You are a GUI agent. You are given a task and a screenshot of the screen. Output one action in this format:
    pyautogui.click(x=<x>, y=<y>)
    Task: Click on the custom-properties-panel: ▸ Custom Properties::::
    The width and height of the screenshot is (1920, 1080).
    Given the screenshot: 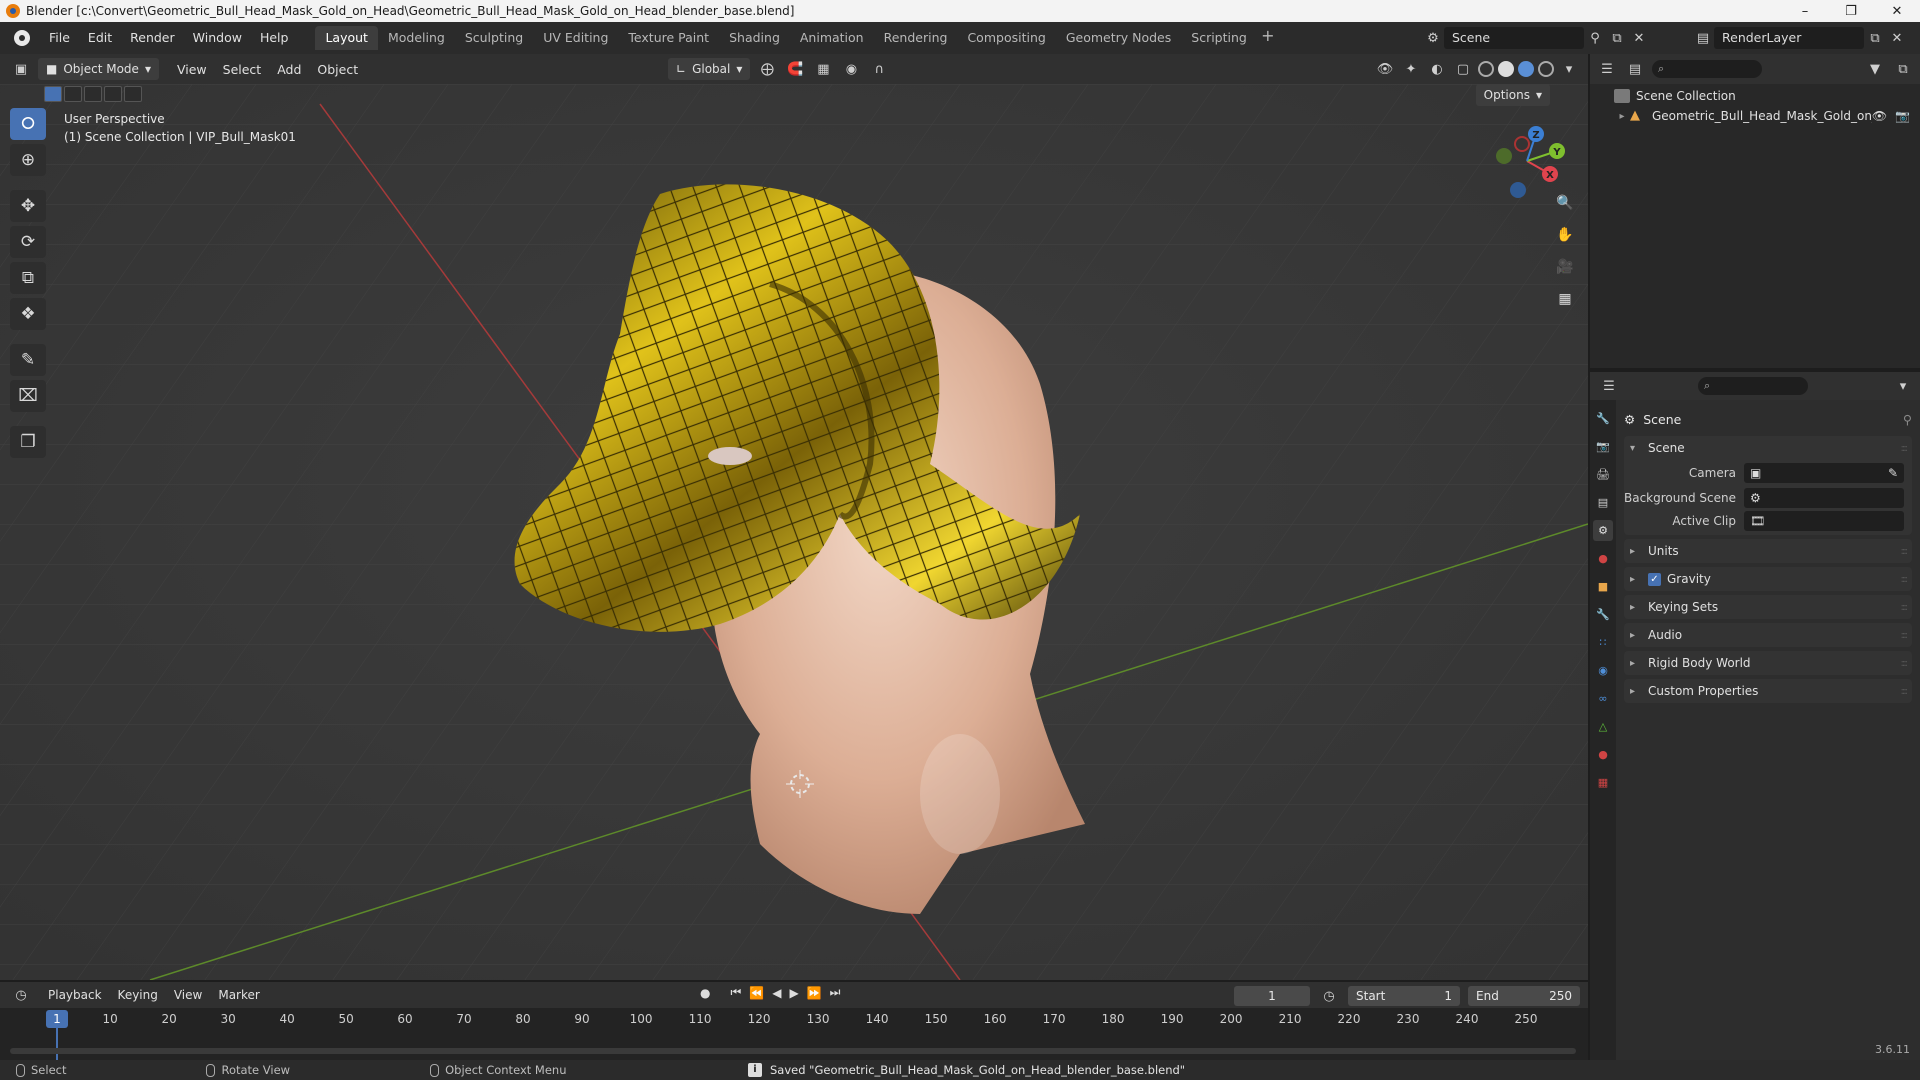 What is the action you would take?
    pyautogui.click(x=1768, y=691)
    